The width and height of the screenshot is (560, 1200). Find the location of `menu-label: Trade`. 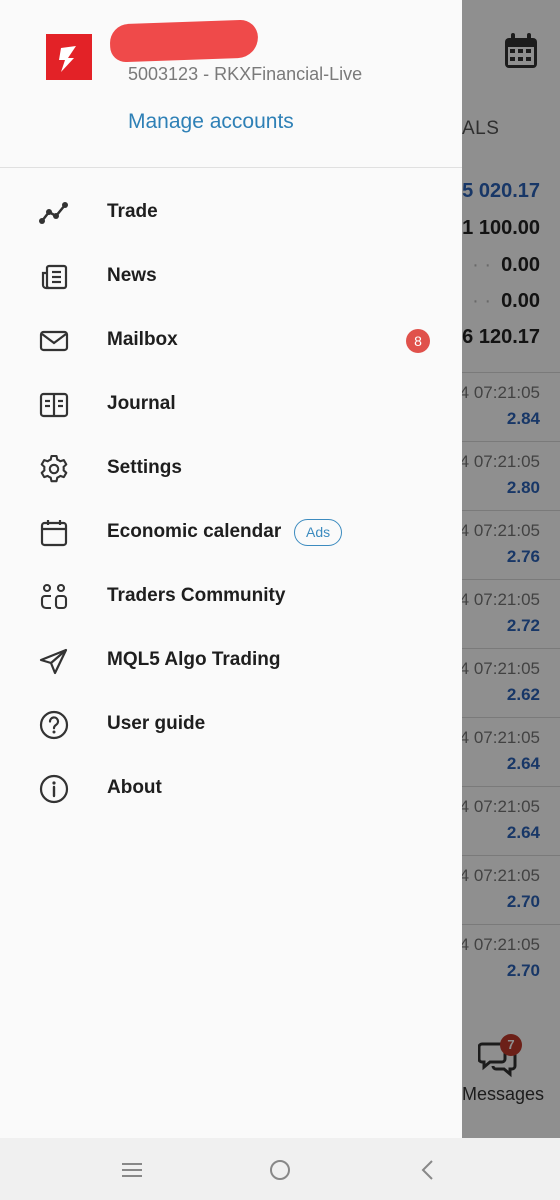

menu-label: Trade is located at coordinates (132, 211).